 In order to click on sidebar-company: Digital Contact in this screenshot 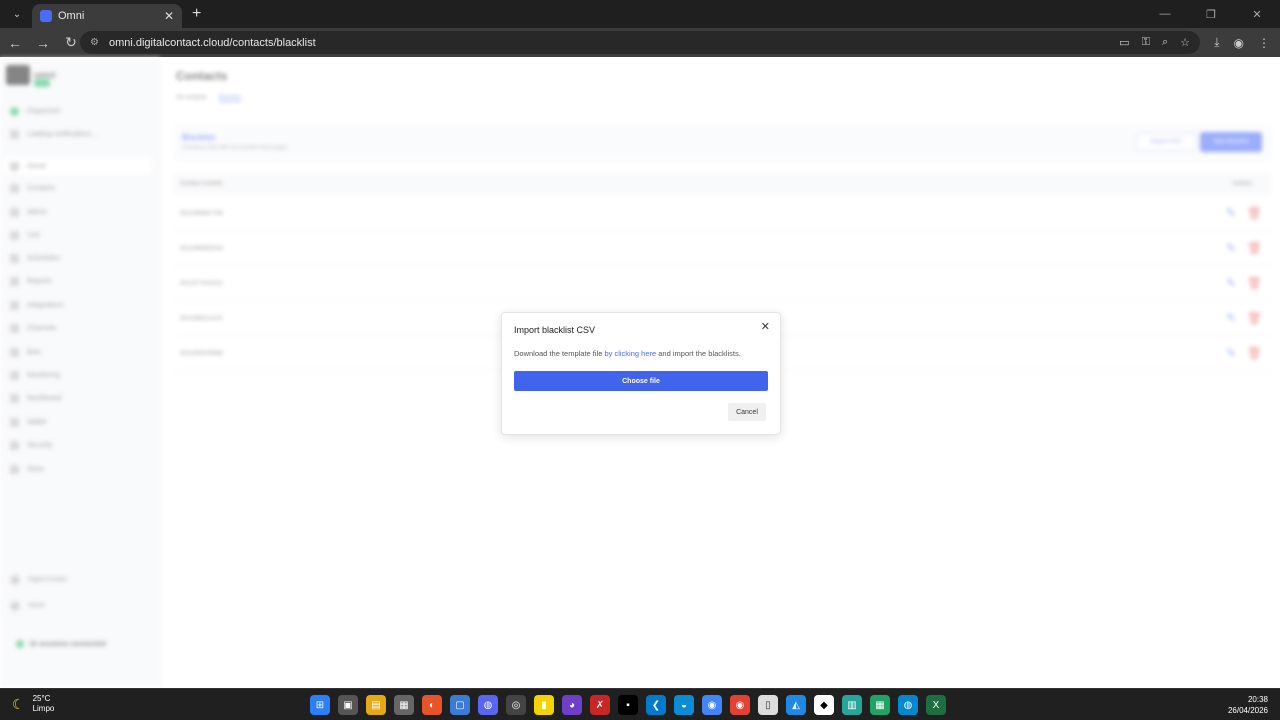, I will do `click(38, 580)`.